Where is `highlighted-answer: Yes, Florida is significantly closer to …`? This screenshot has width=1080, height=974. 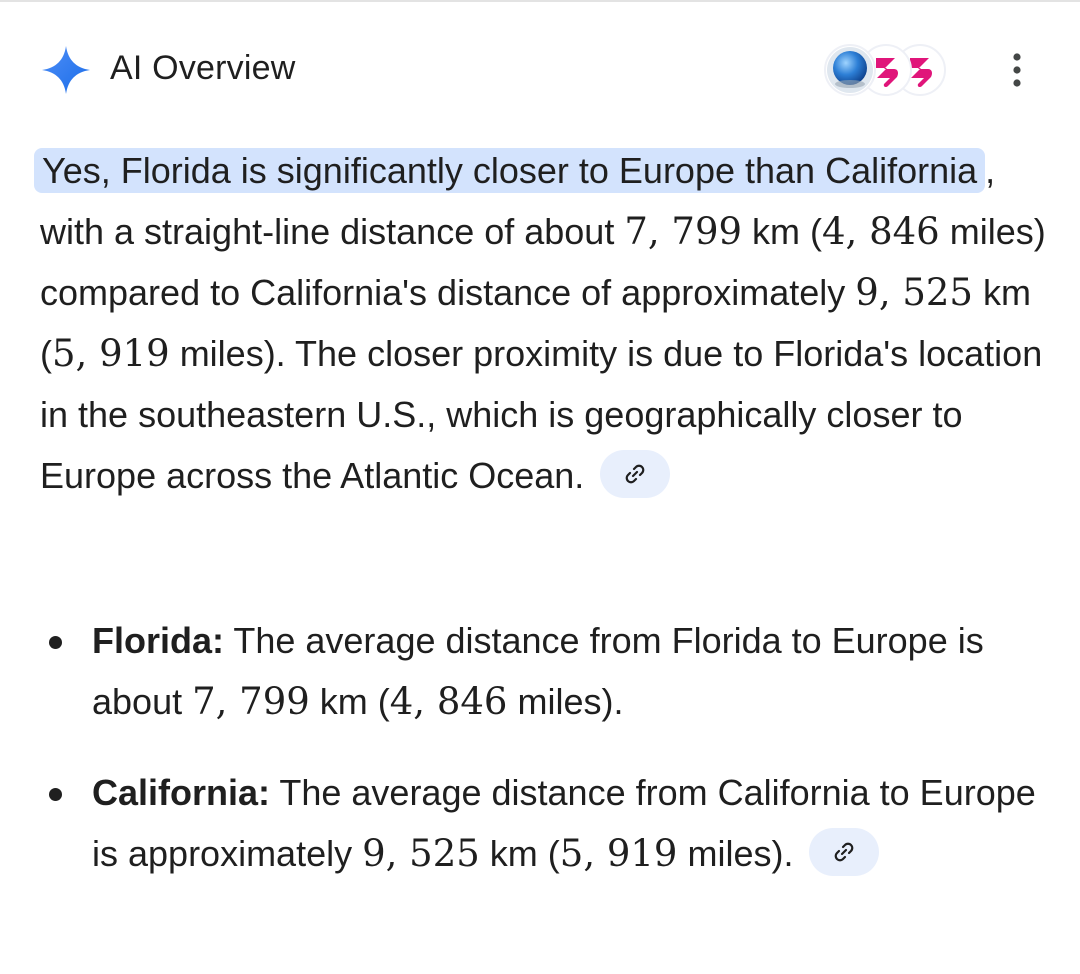
highlighted-answer: Yes, Florida is significantly closer to … is located at coordinates (510, 170).